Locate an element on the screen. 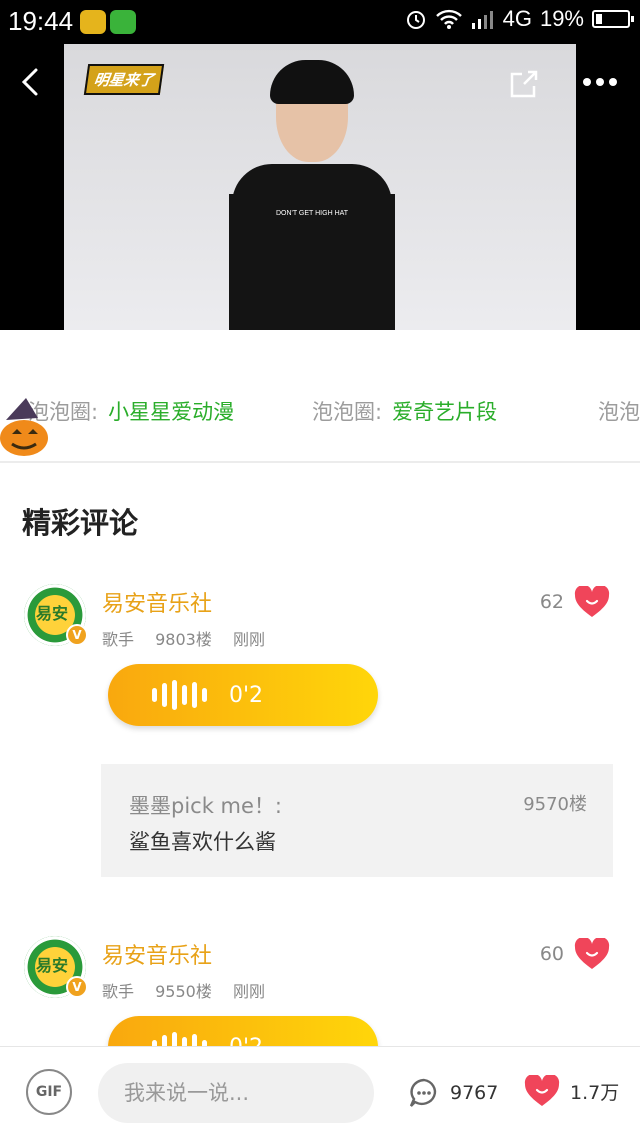  circle-name: 爱奇艺片段 is located at coordinates (445, 412).